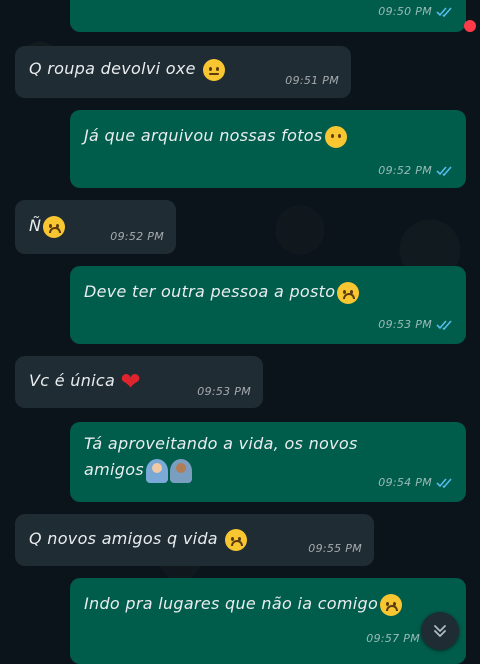 The image size is (480, 664). I want to click on message-meta: 09:54 PM, so click(416, 482).